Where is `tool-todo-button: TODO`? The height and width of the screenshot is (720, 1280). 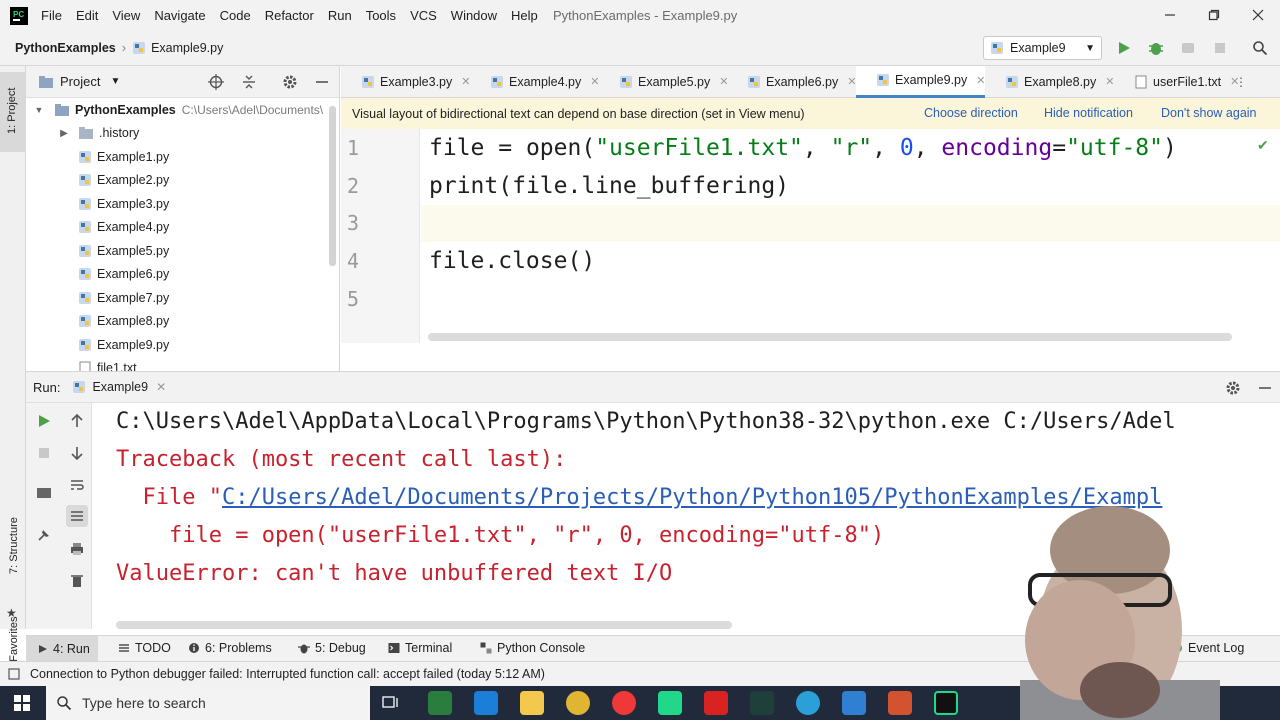 tool-todo-button: TODO is located at coordinates (144, 648).